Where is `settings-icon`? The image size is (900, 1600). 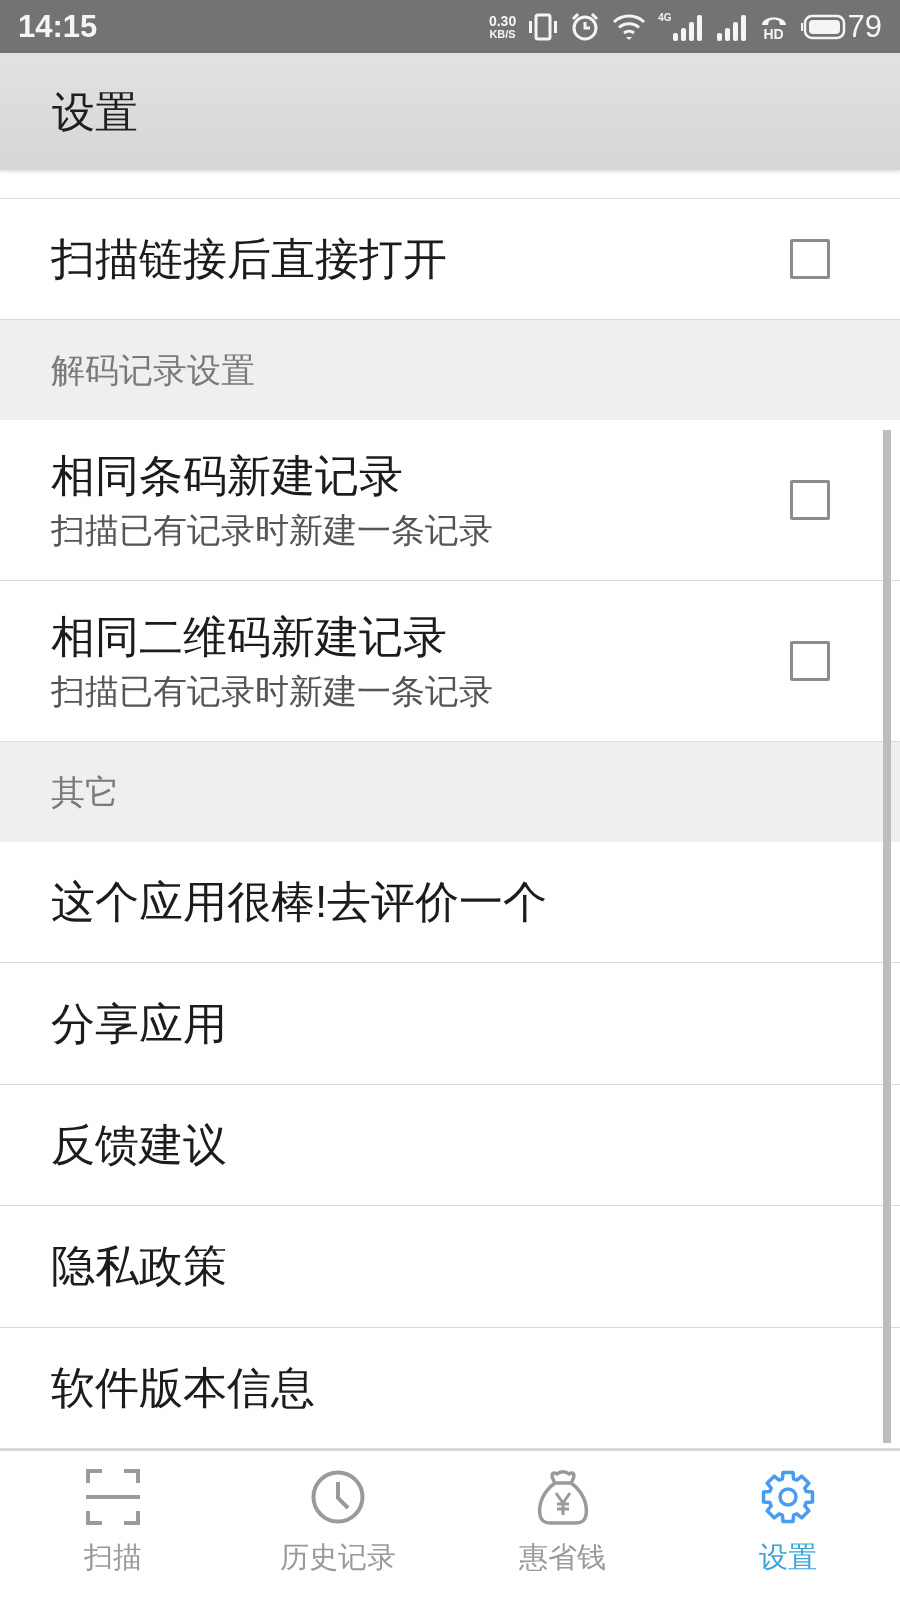 settings-icon is located at coordinates (787, 1497).